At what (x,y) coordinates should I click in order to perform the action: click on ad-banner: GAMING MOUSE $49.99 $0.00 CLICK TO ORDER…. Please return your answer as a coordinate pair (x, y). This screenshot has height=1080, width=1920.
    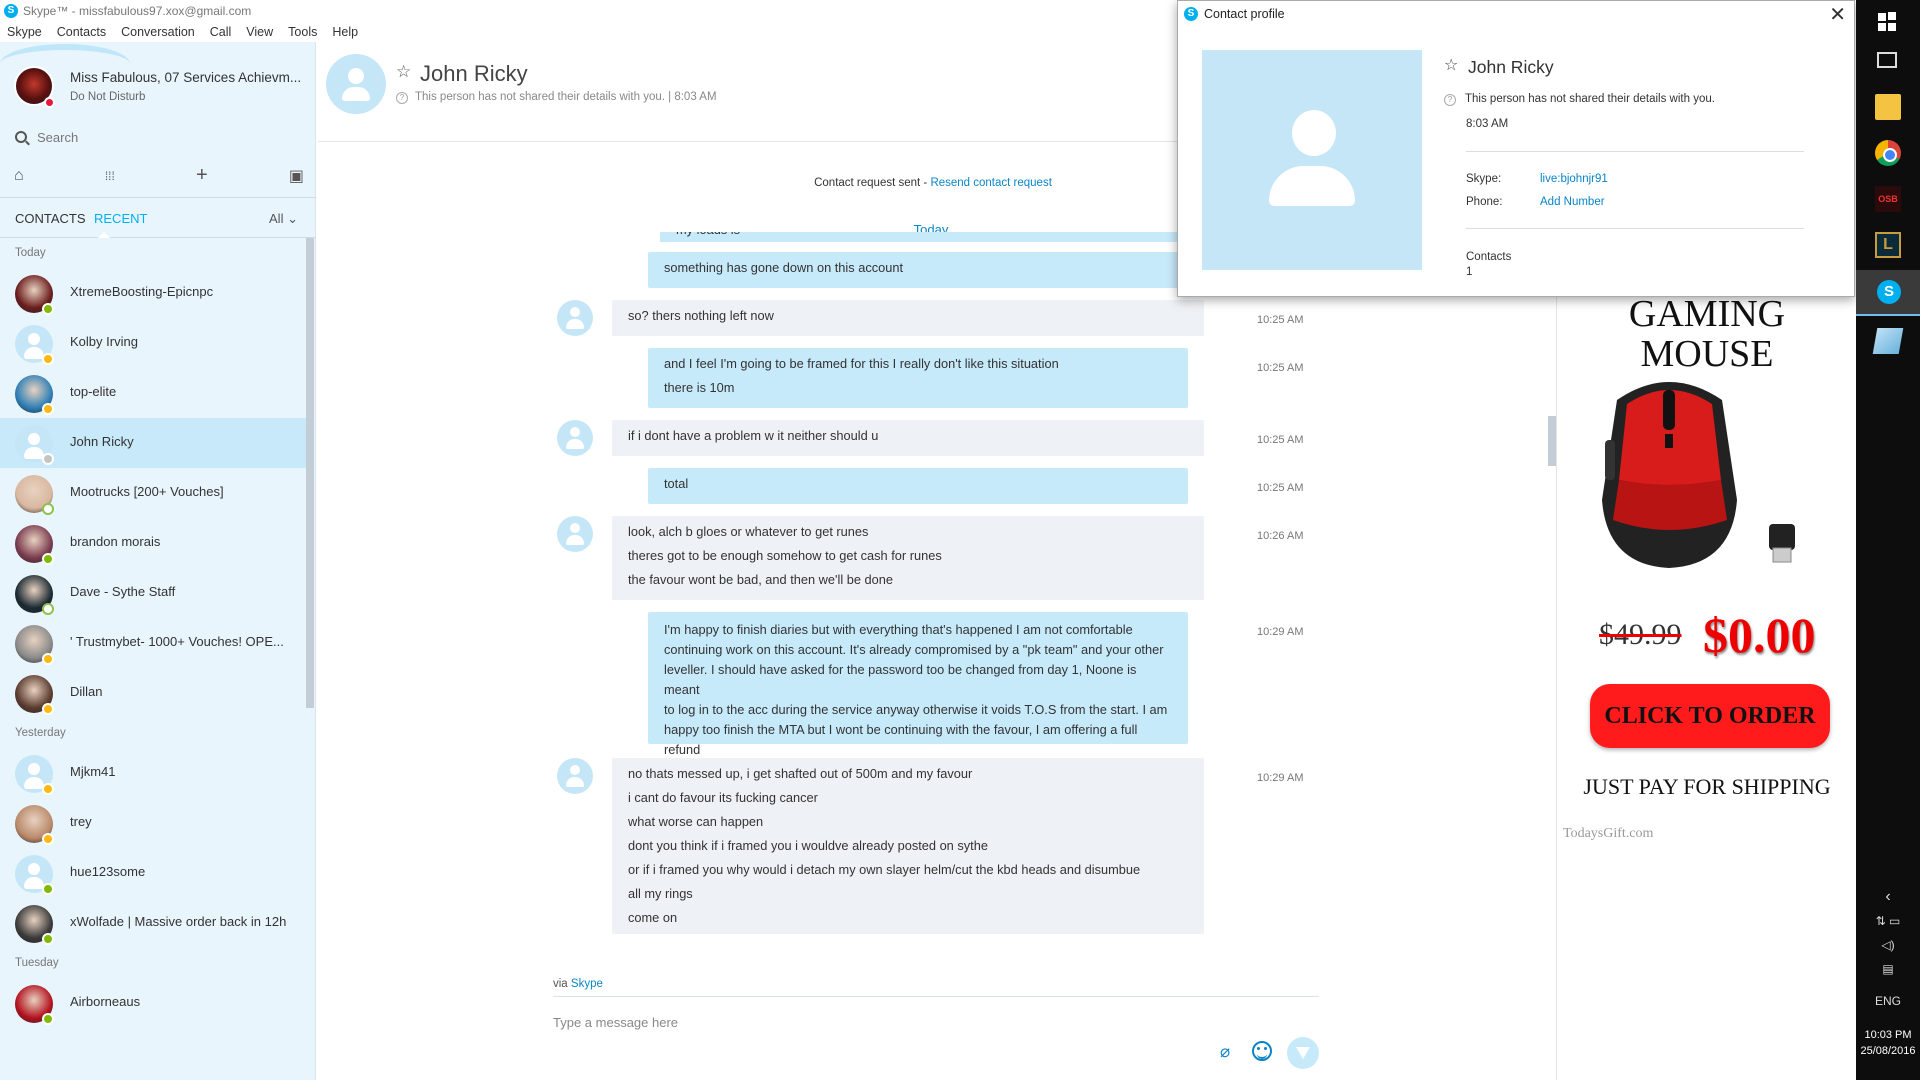
    Looking at the image, I should click on (1706, 681).